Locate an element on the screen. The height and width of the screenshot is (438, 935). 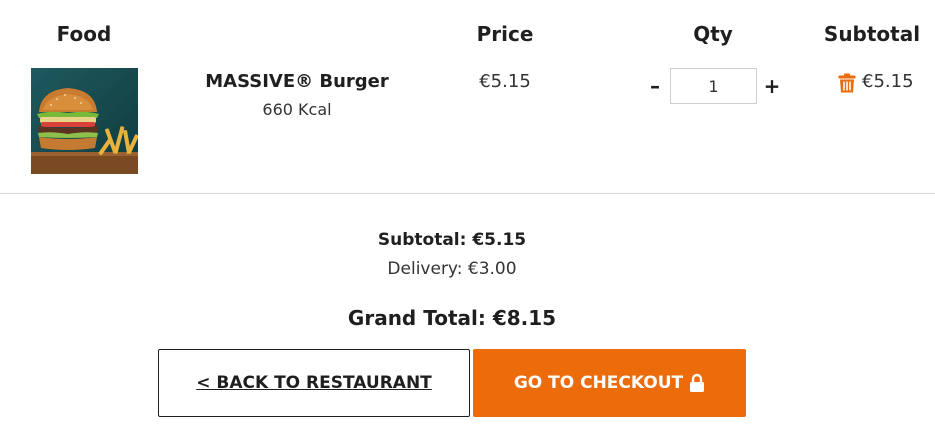
increase-quantity-button: + is located at coordinates (772, 86).